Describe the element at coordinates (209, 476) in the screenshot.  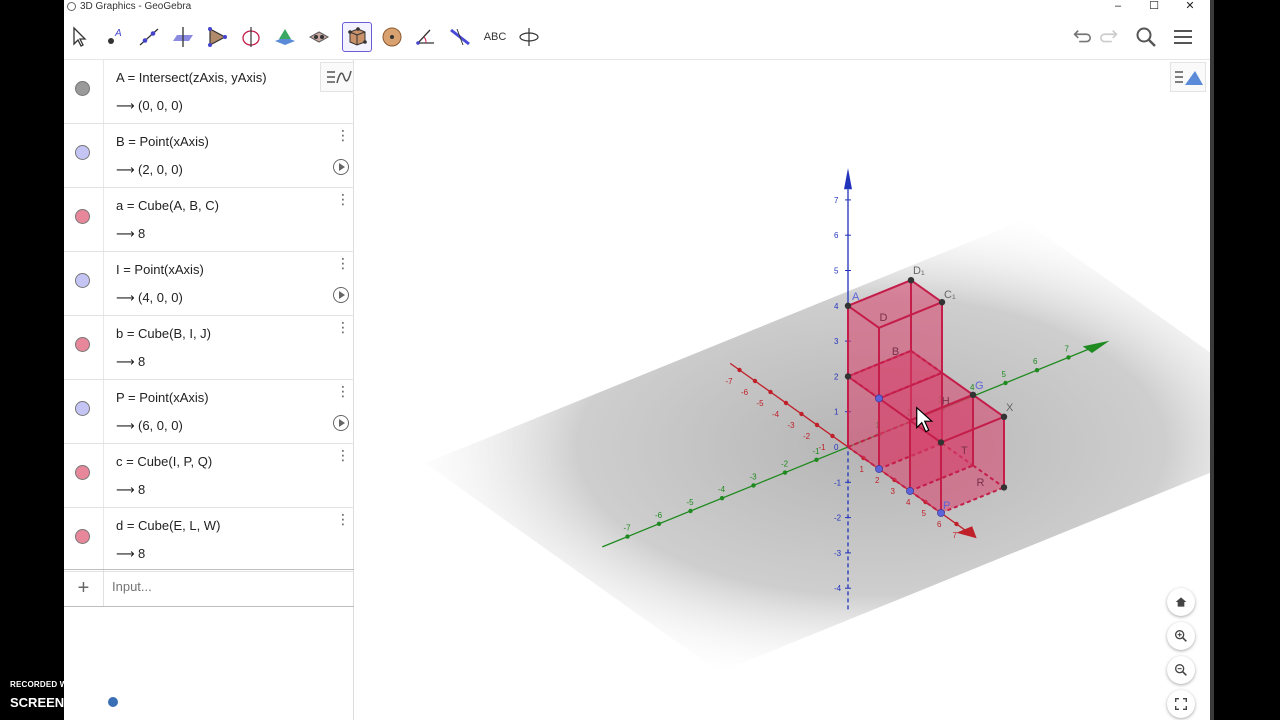
I see `algebra-row: c = Cube(I, P, Q) ⟶ 8 ⋮` at that location.